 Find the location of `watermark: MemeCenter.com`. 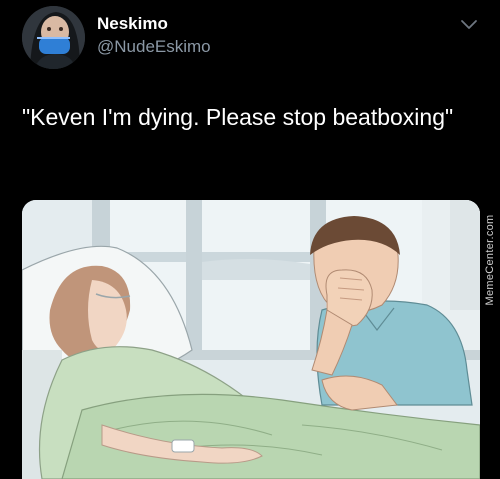

watermark: MemeCenter.com is located at coordinates (490, 260).